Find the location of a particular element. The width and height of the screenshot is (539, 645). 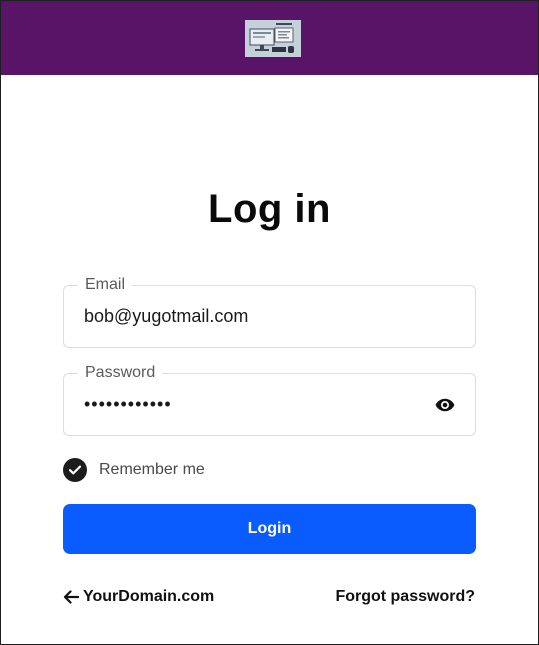

password-input is located at coordinates (254, 404).